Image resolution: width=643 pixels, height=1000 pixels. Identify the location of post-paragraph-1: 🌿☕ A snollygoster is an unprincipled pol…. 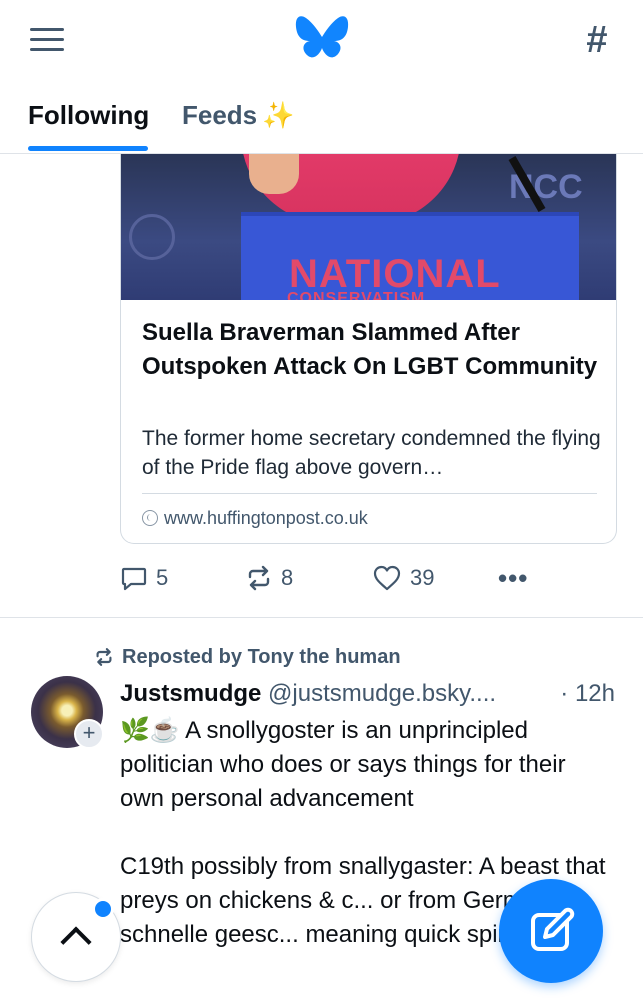
(343, 764).